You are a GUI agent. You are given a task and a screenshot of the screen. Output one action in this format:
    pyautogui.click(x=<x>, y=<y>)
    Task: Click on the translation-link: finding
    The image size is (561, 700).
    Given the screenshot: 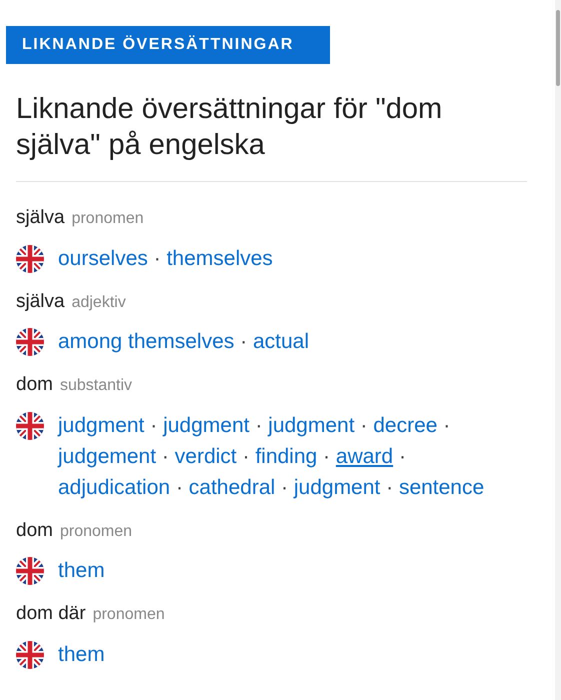 What is the action you would take?
    pyautogui.click(x=286, y=456)
    